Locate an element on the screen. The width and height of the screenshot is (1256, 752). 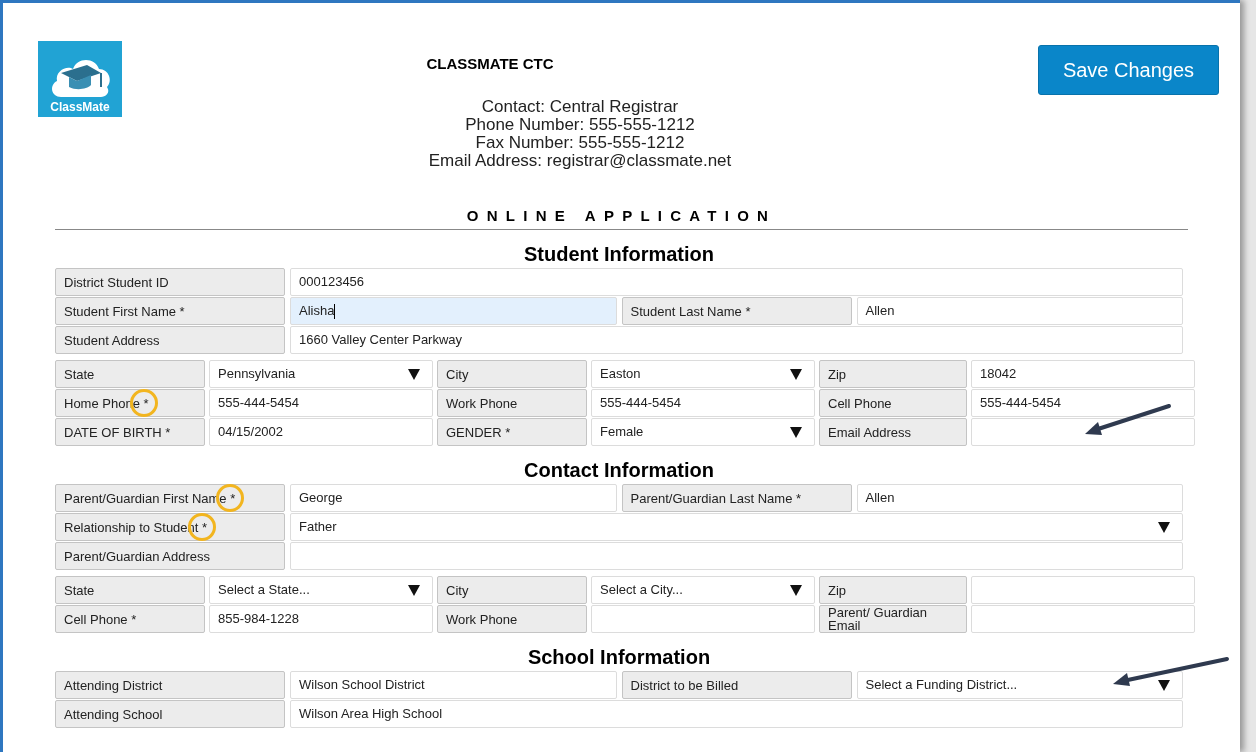
section-title: School Information is located at coordinates (619, 657).